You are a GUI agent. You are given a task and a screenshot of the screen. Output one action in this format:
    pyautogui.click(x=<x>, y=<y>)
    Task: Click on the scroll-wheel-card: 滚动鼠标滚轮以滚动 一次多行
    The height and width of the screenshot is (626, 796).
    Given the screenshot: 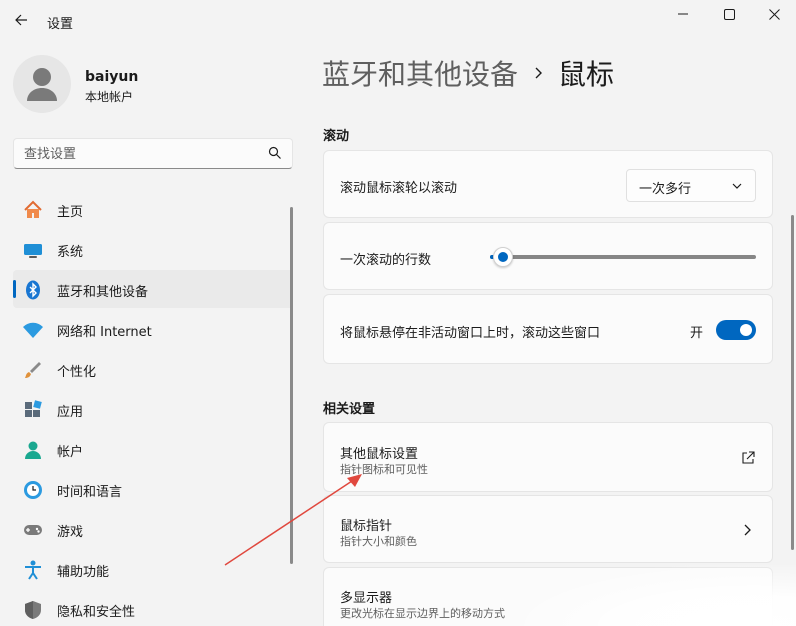 What is the action you would take?
    pyautogui.click(x=548, y=184)
    